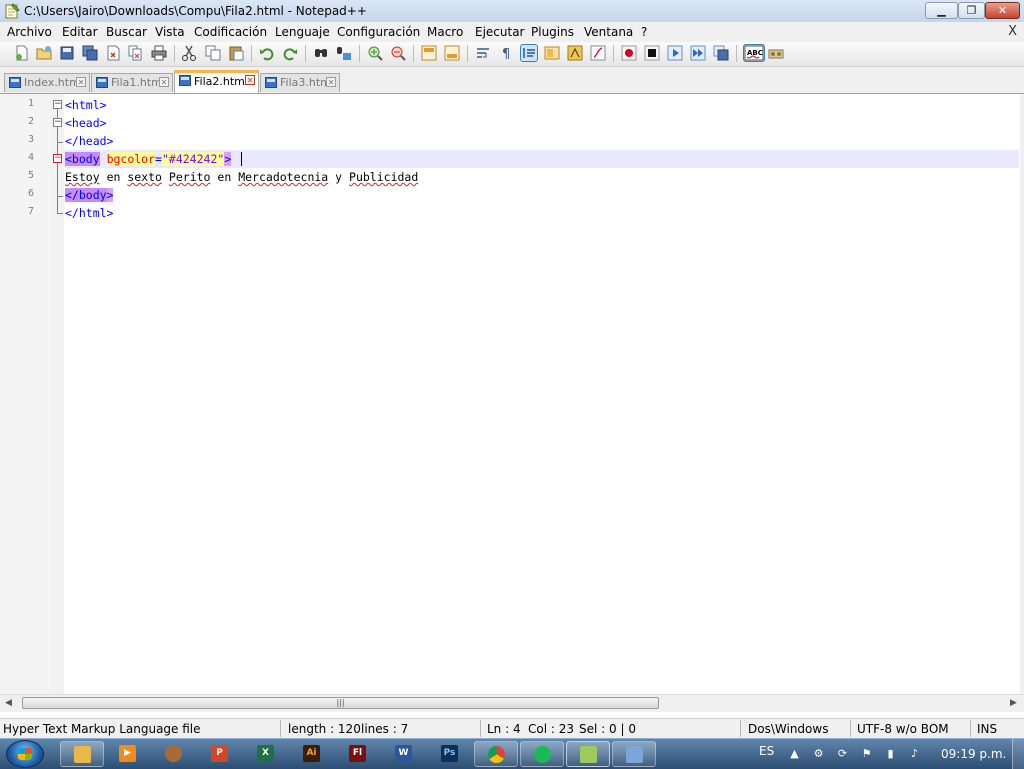 This screenshot has width=1024, height=769. What do you see at coordinates (754, 53) in the screenshot?
I see `spell-check-icon: ABC` at bounding box center [754, 53].